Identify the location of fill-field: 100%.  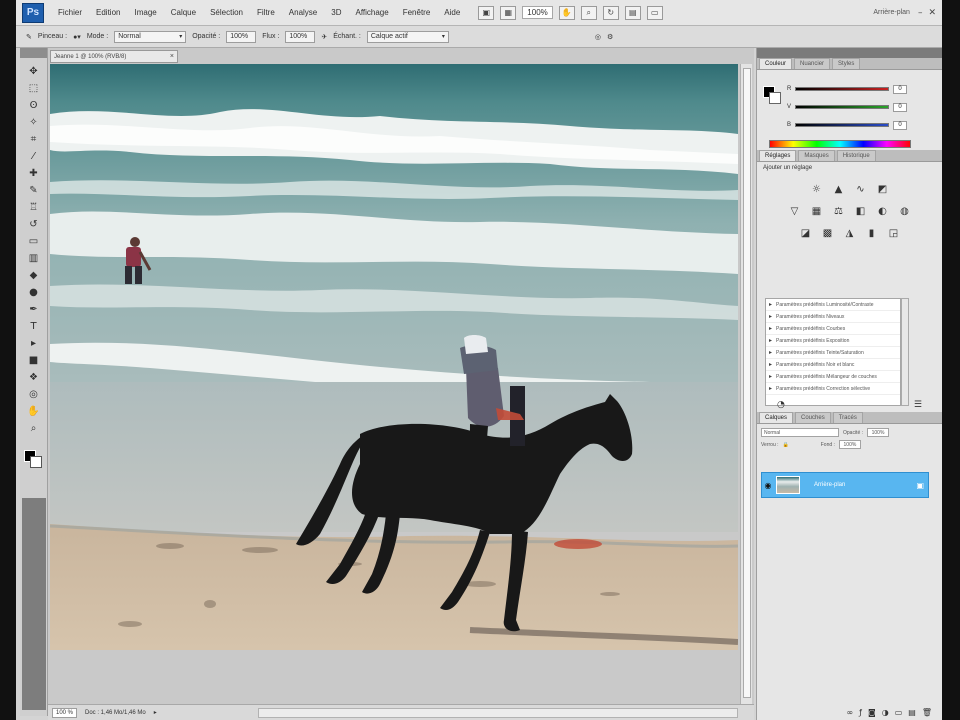
(849, 444).